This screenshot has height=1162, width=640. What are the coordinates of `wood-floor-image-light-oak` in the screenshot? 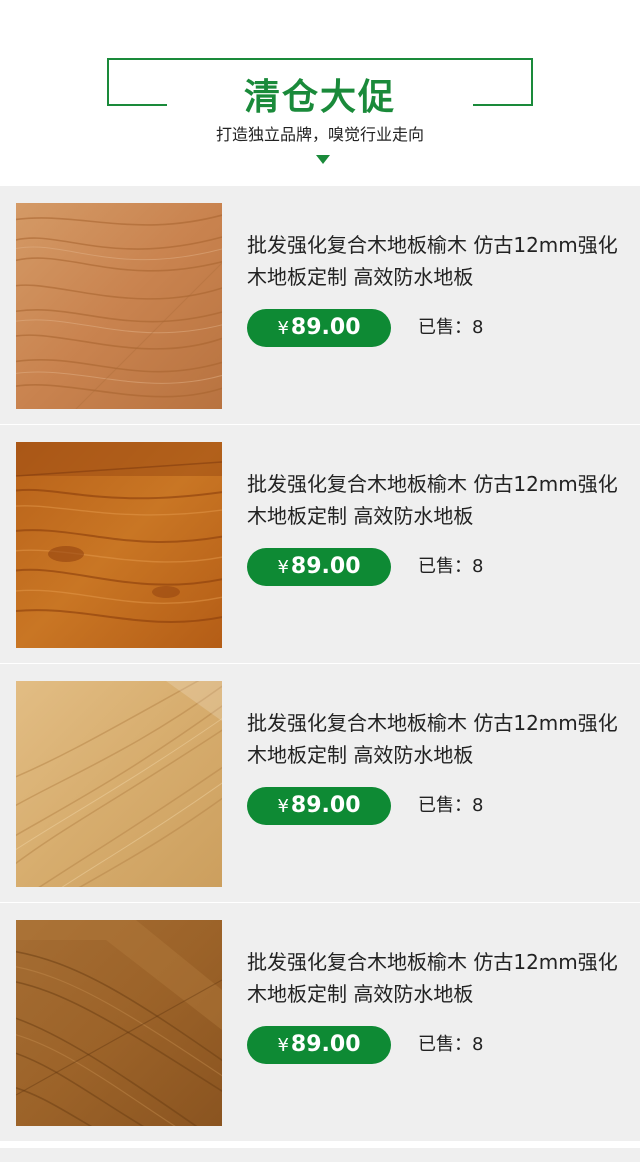 It's located at (119, 784).